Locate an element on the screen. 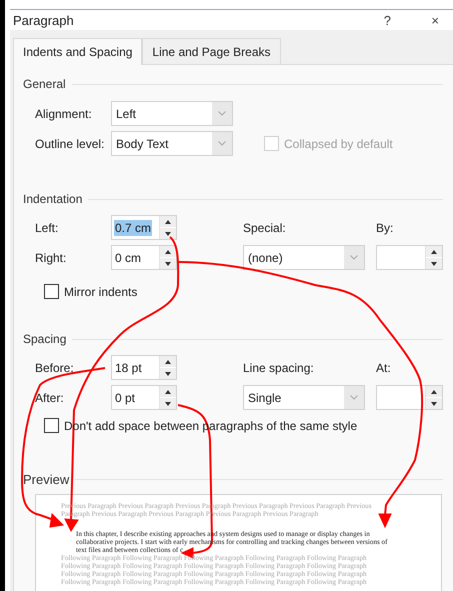  field-label: After: is located at coordinates (50, 397).